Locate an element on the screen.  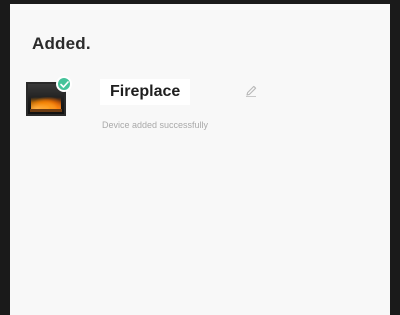
logs-graphic is located at coordinates (46, 110).